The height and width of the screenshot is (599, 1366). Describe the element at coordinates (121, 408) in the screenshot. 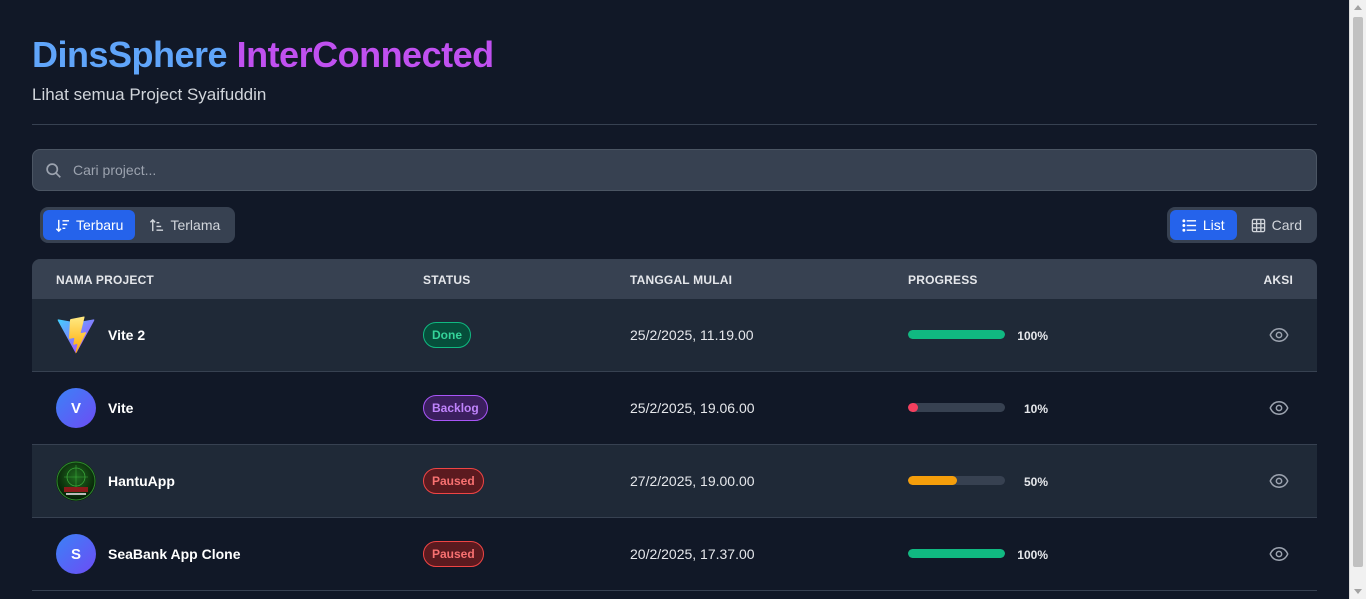

I see `project-name: Vite` at that location.